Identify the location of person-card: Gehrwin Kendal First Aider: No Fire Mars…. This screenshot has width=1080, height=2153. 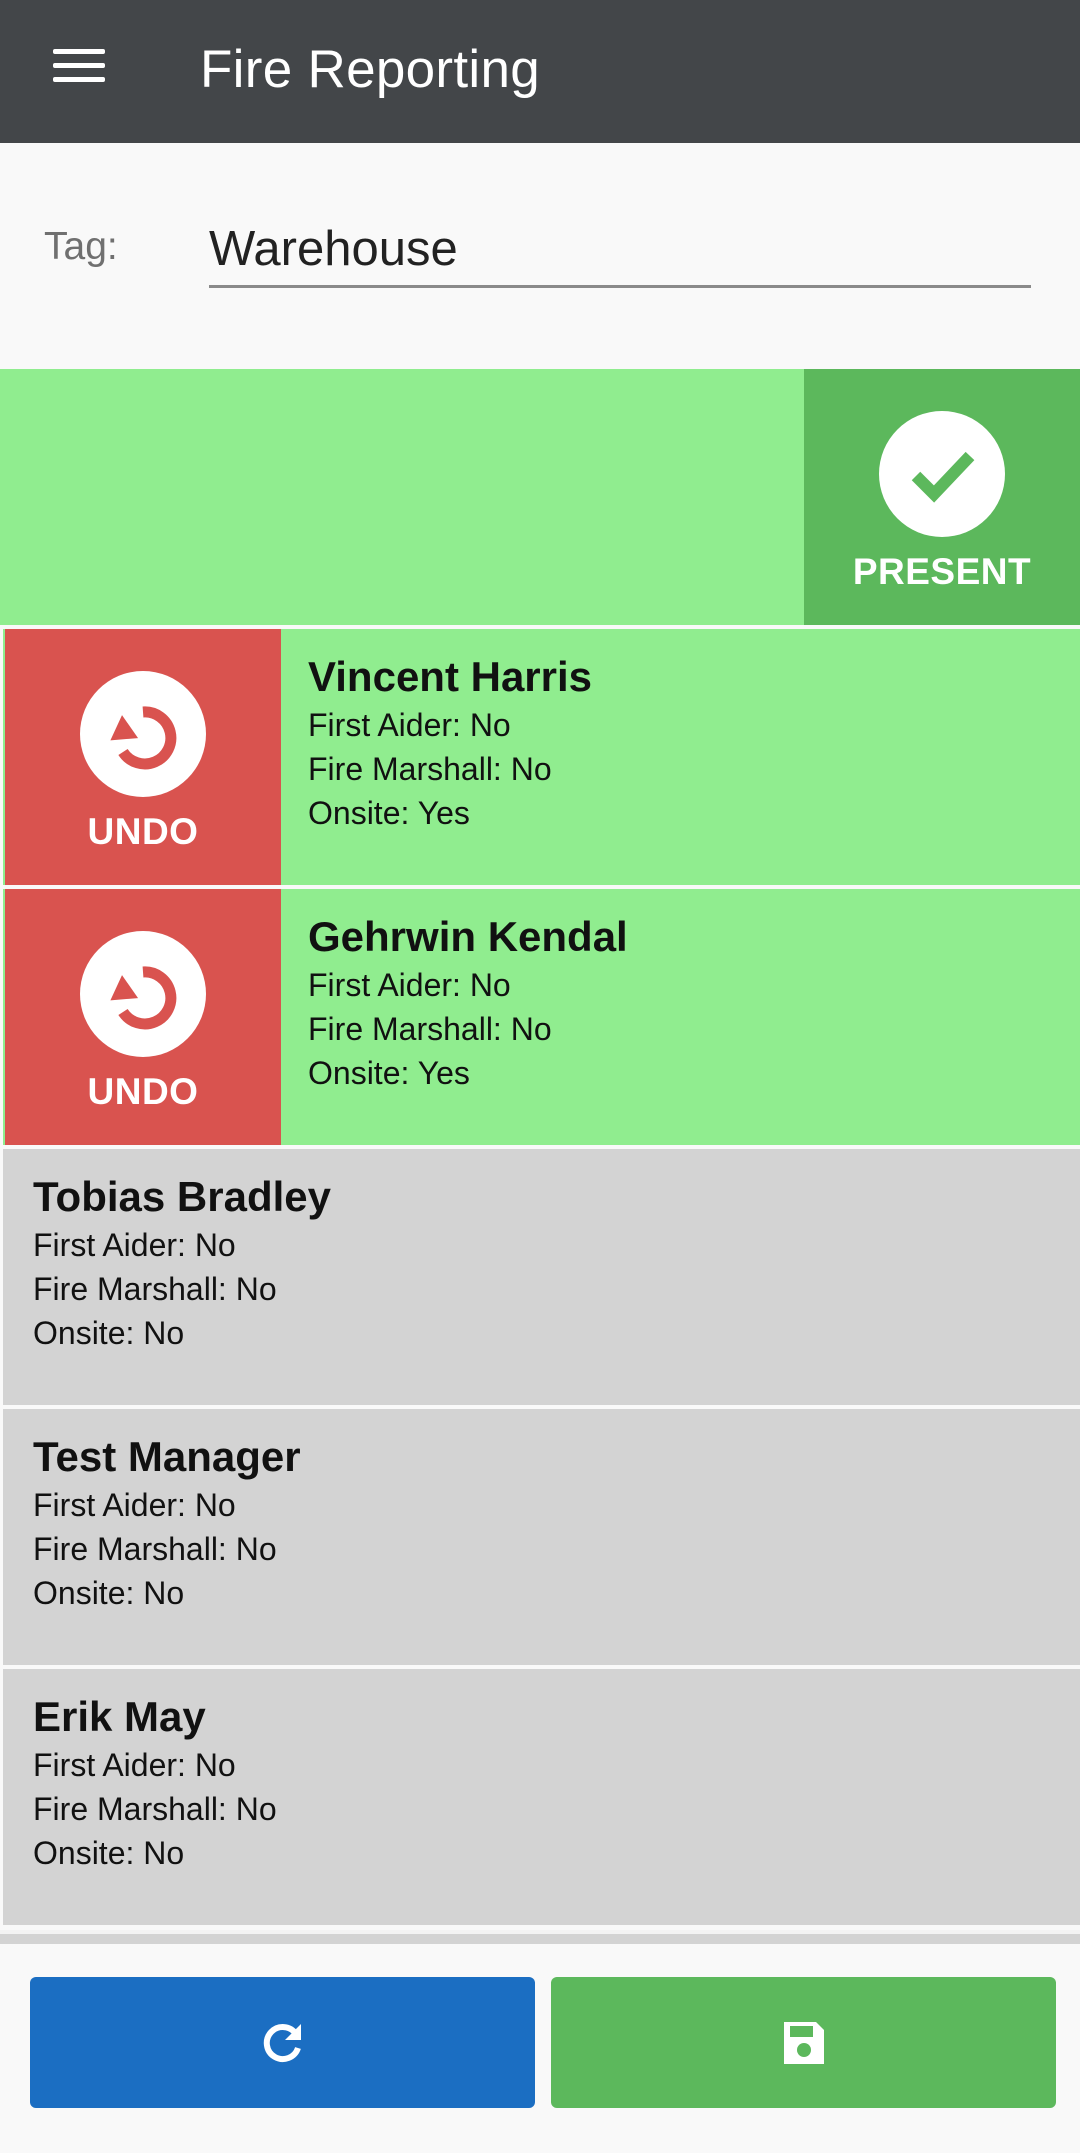
(468, 1017).